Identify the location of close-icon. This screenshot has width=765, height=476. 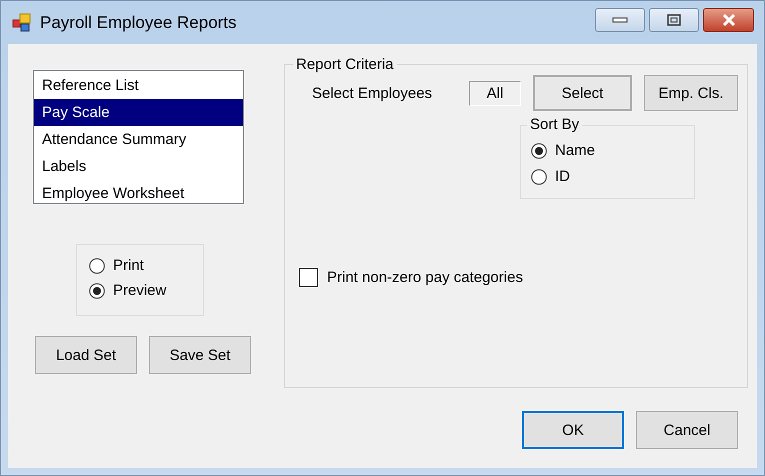
(729, 20).